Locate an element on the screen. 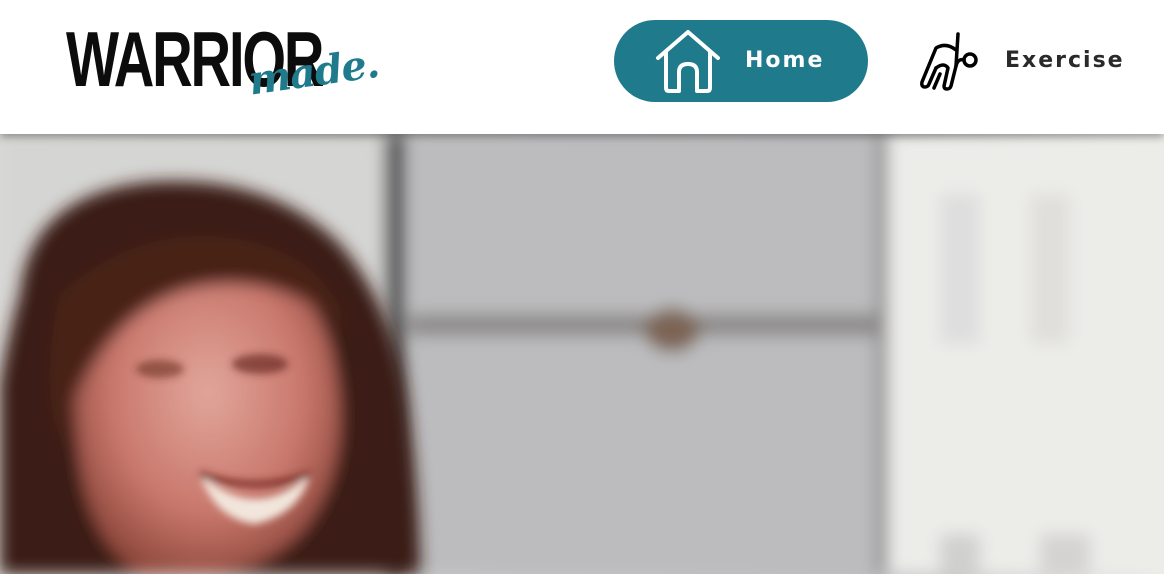 The image size is (1164, 574). nav-exercise-button: Exercise is located at coordinates (1020, 61).